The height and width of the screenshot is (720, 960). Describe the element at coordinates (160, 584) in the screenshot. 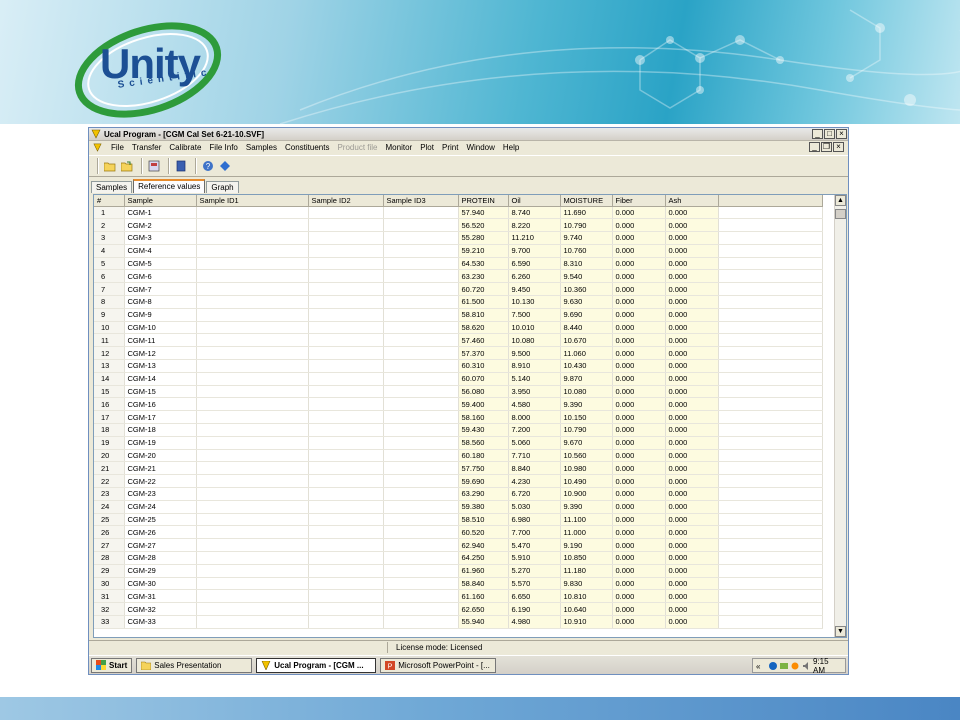

I see `table-cell: CGM-30` at that location.